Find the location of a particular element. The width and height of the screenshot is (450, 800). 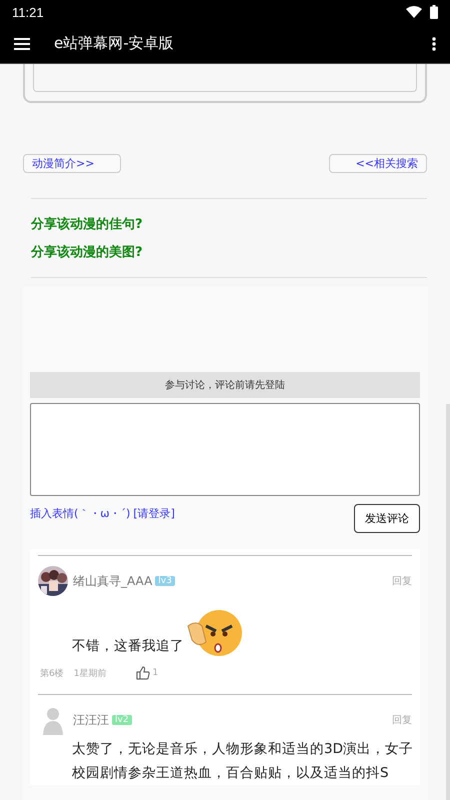

level-badge: lv3 is located at coordinates (165, 581).